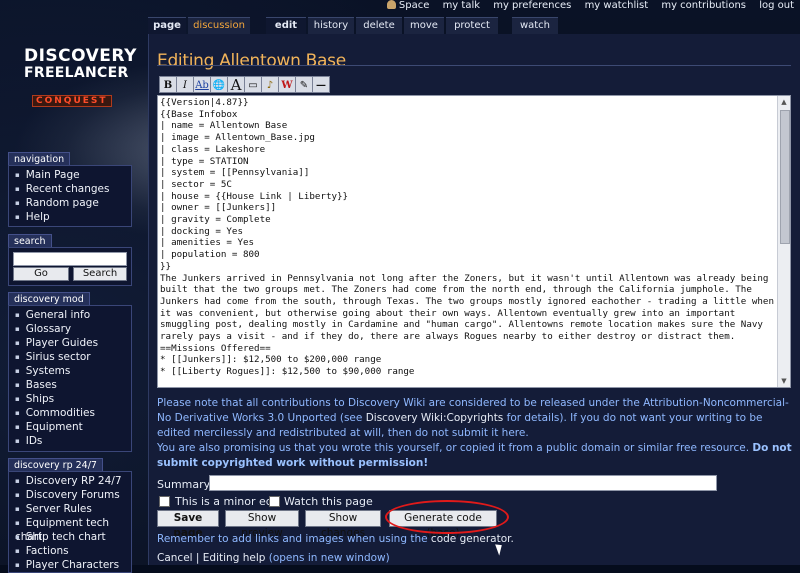 This screenshot has width=800, height=573. What do you see at coordinates (73, 315) in the screenshot?
I see `mod-general-info: General info` at bounding box center [73, 315].